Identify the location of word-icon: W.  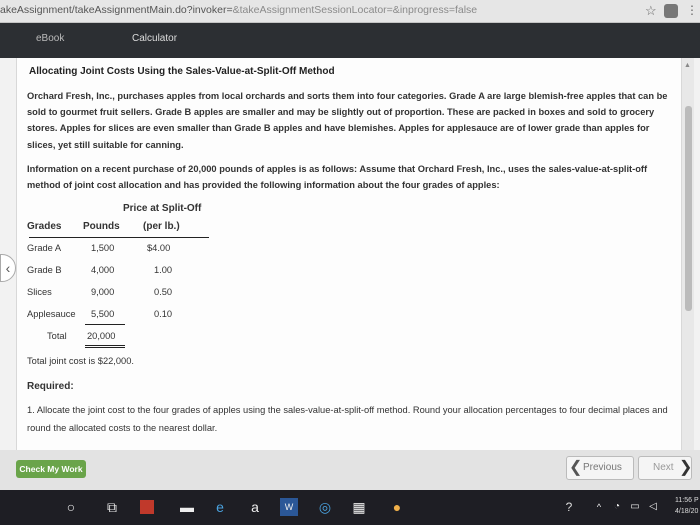
(289, 507).